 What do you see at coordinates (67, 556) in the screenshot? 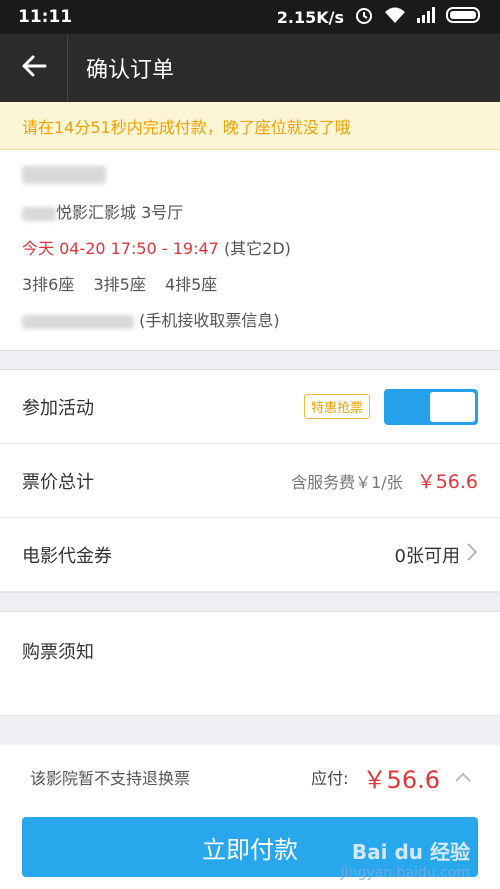
I see `voucher-label: 电影代金券` at bounding box center [67, 556].